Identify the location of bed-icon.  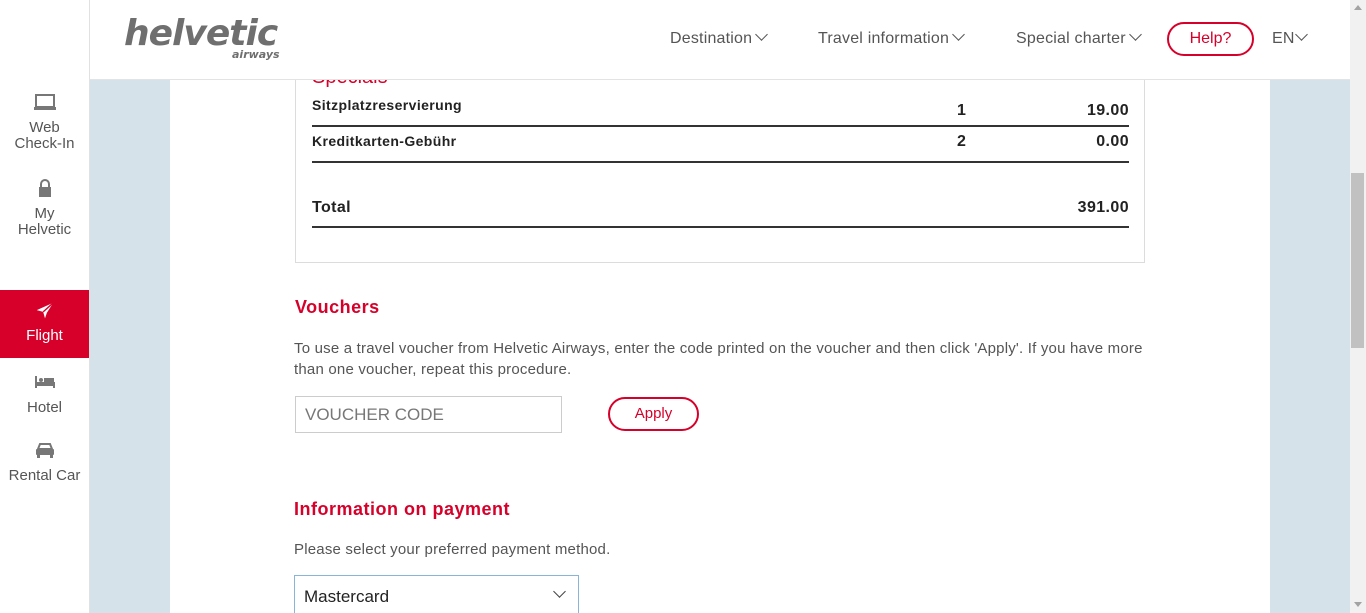
(45, 382).